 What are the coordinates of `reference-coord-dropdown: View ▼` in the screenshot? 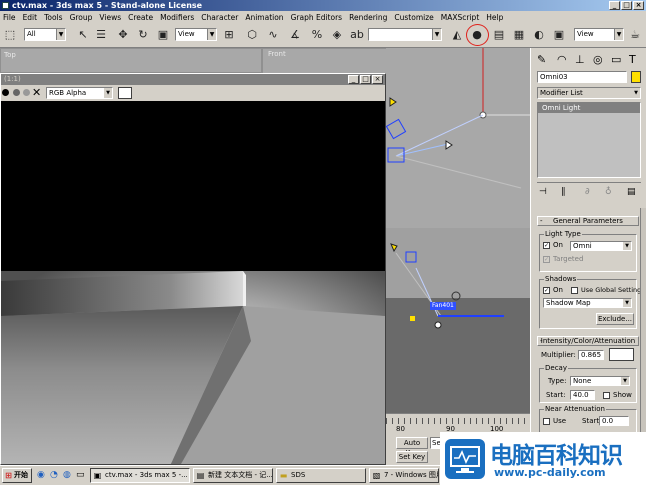 It's located at (196, 34).